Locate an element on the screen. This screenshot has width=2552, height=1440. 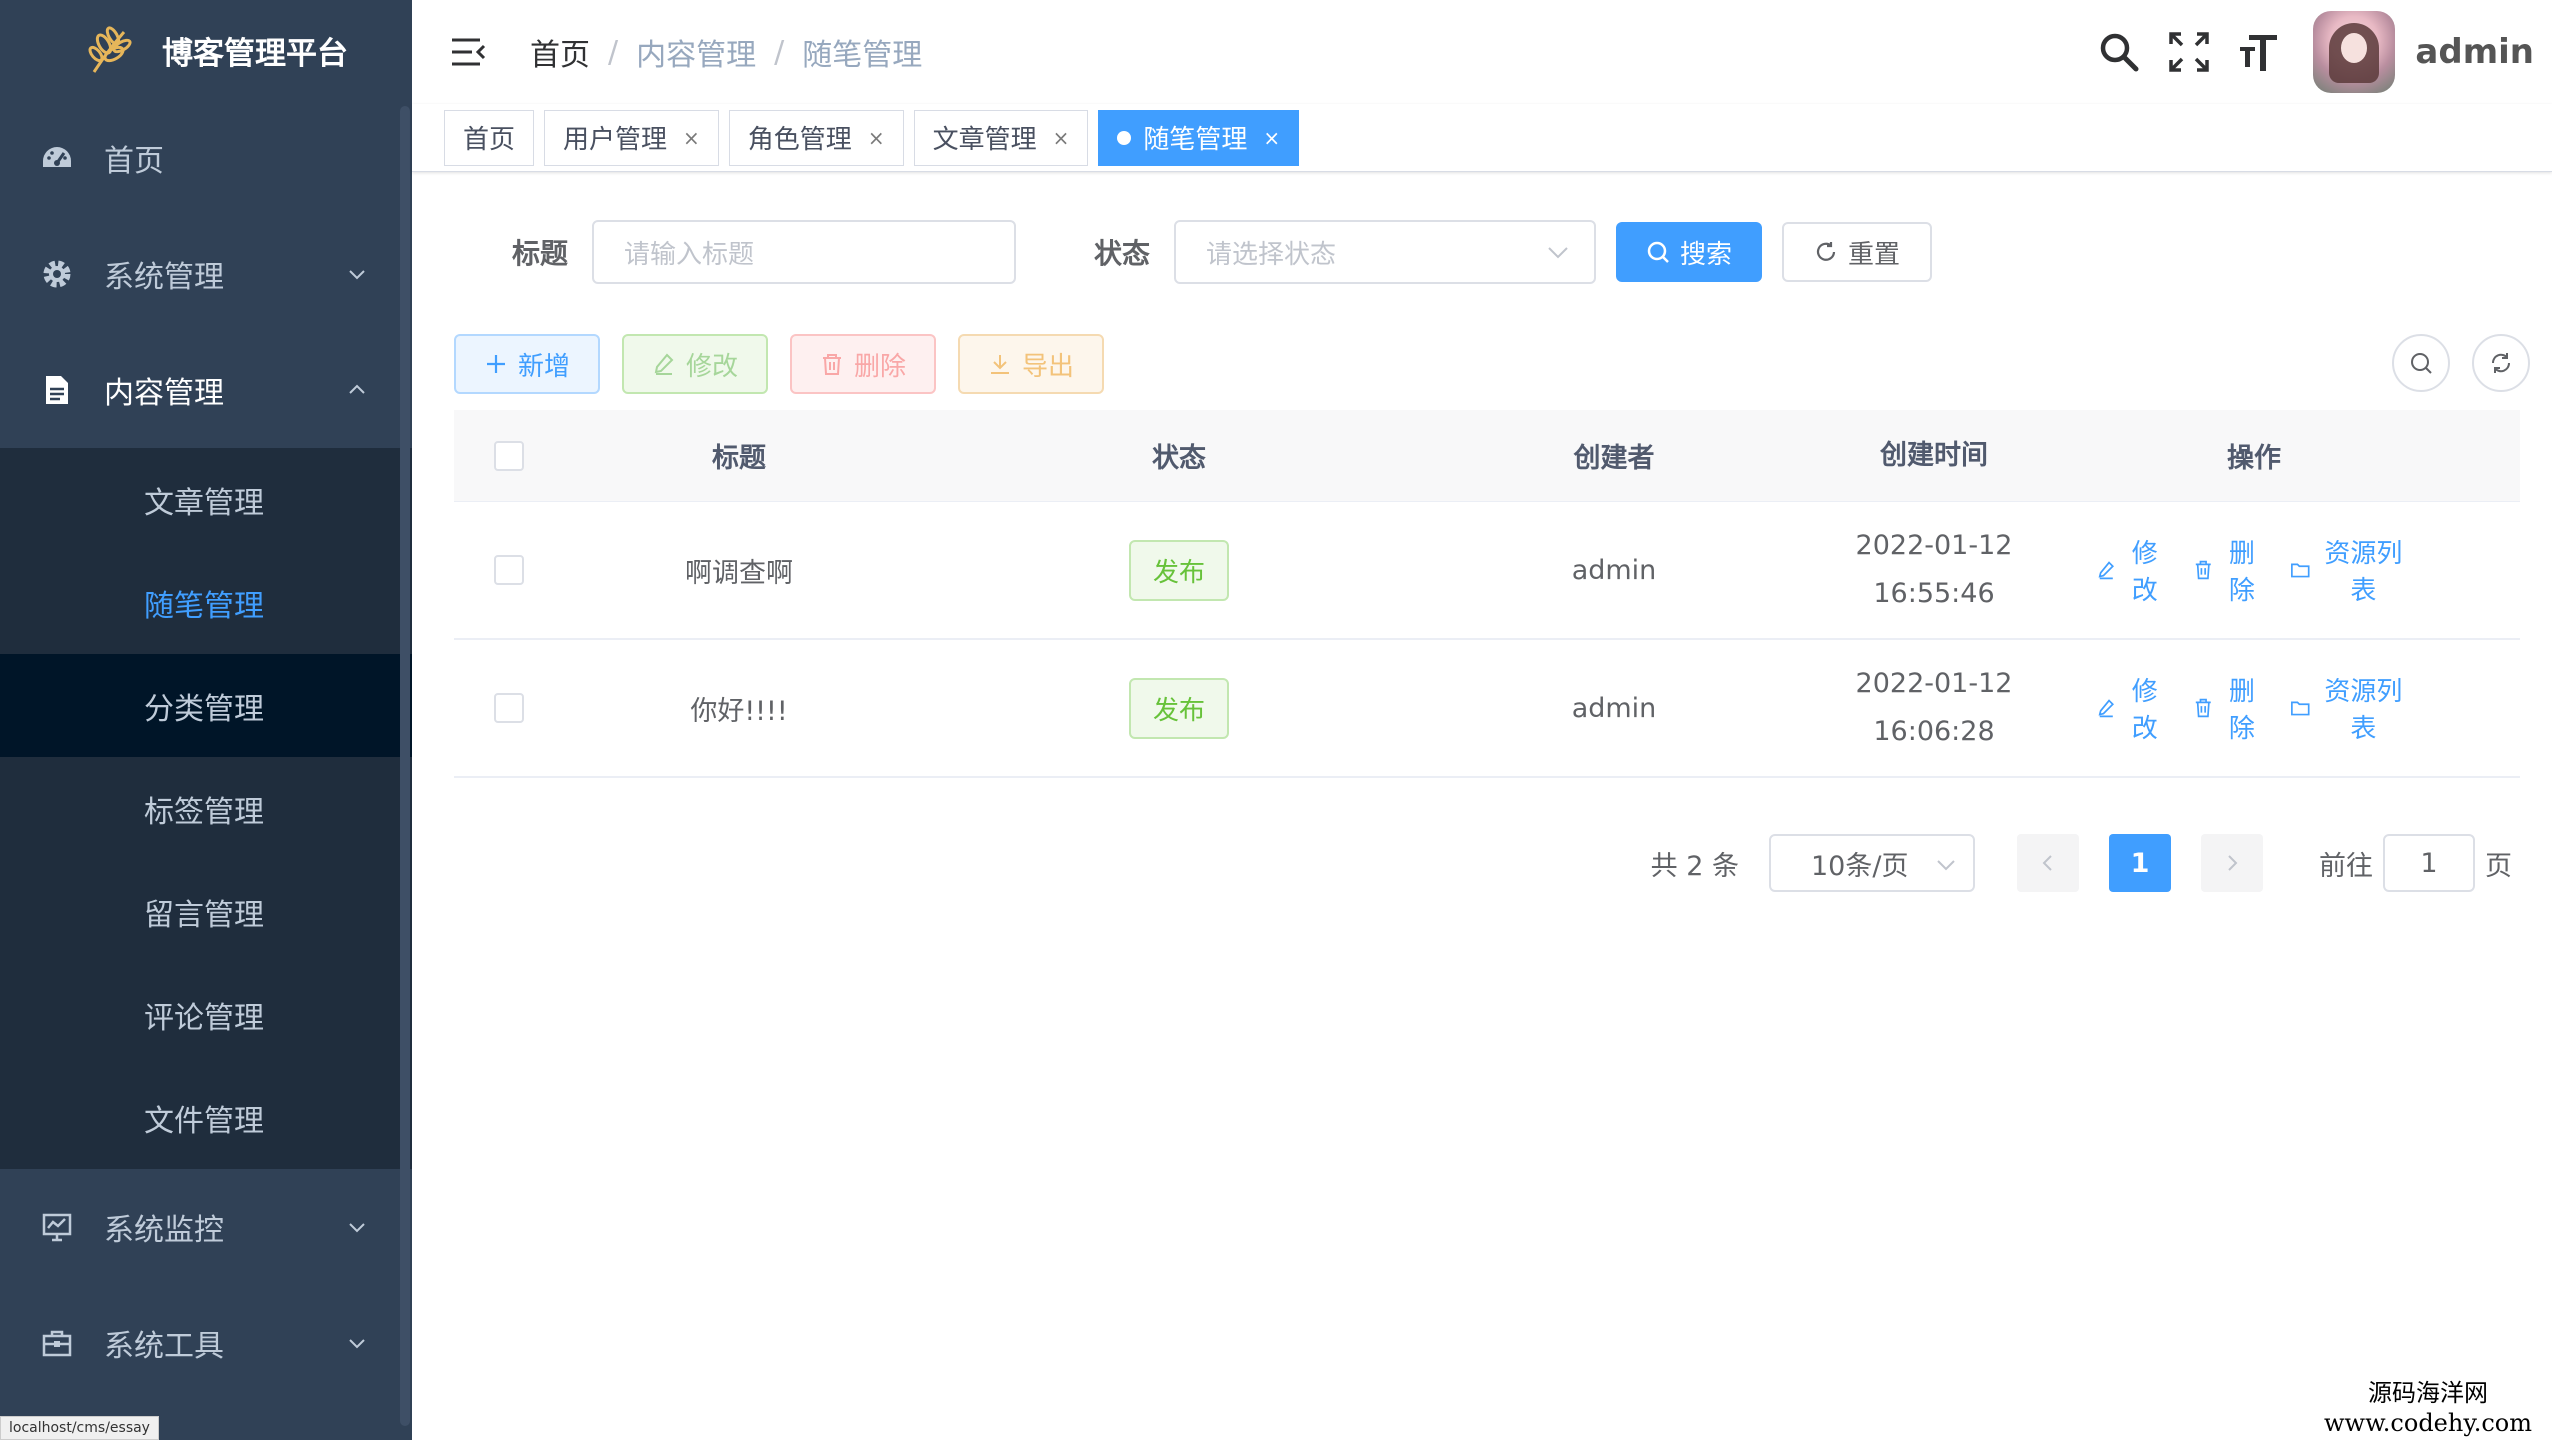
menu-label: 首页 is located at coordinates (134, 161).